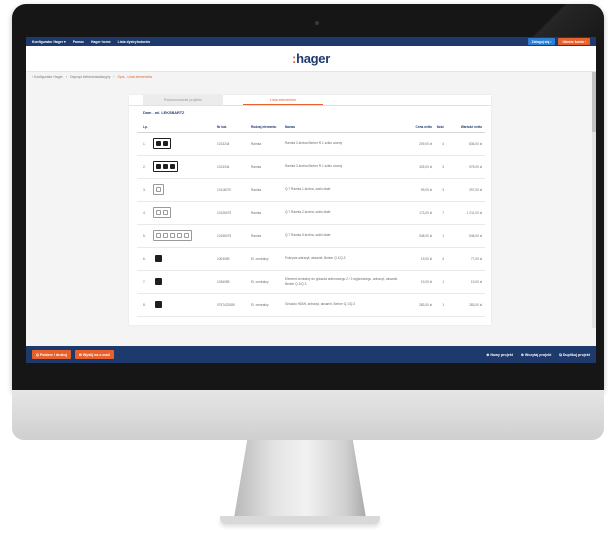  Describe the element at coordinates (300, 520) in the screenshot. I see `monitor-foot` at that location.